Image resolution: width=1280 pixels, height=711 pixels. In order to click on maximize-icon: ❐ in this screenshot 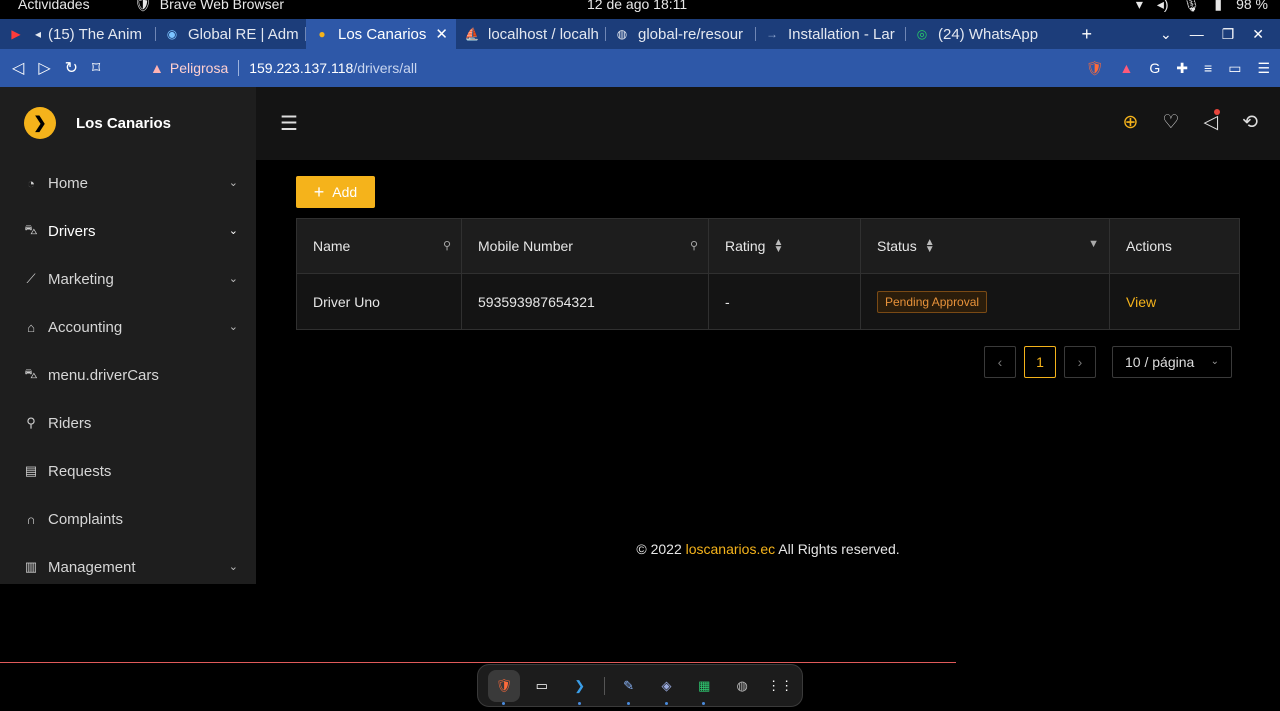, I will do `click(1228, 34)`.